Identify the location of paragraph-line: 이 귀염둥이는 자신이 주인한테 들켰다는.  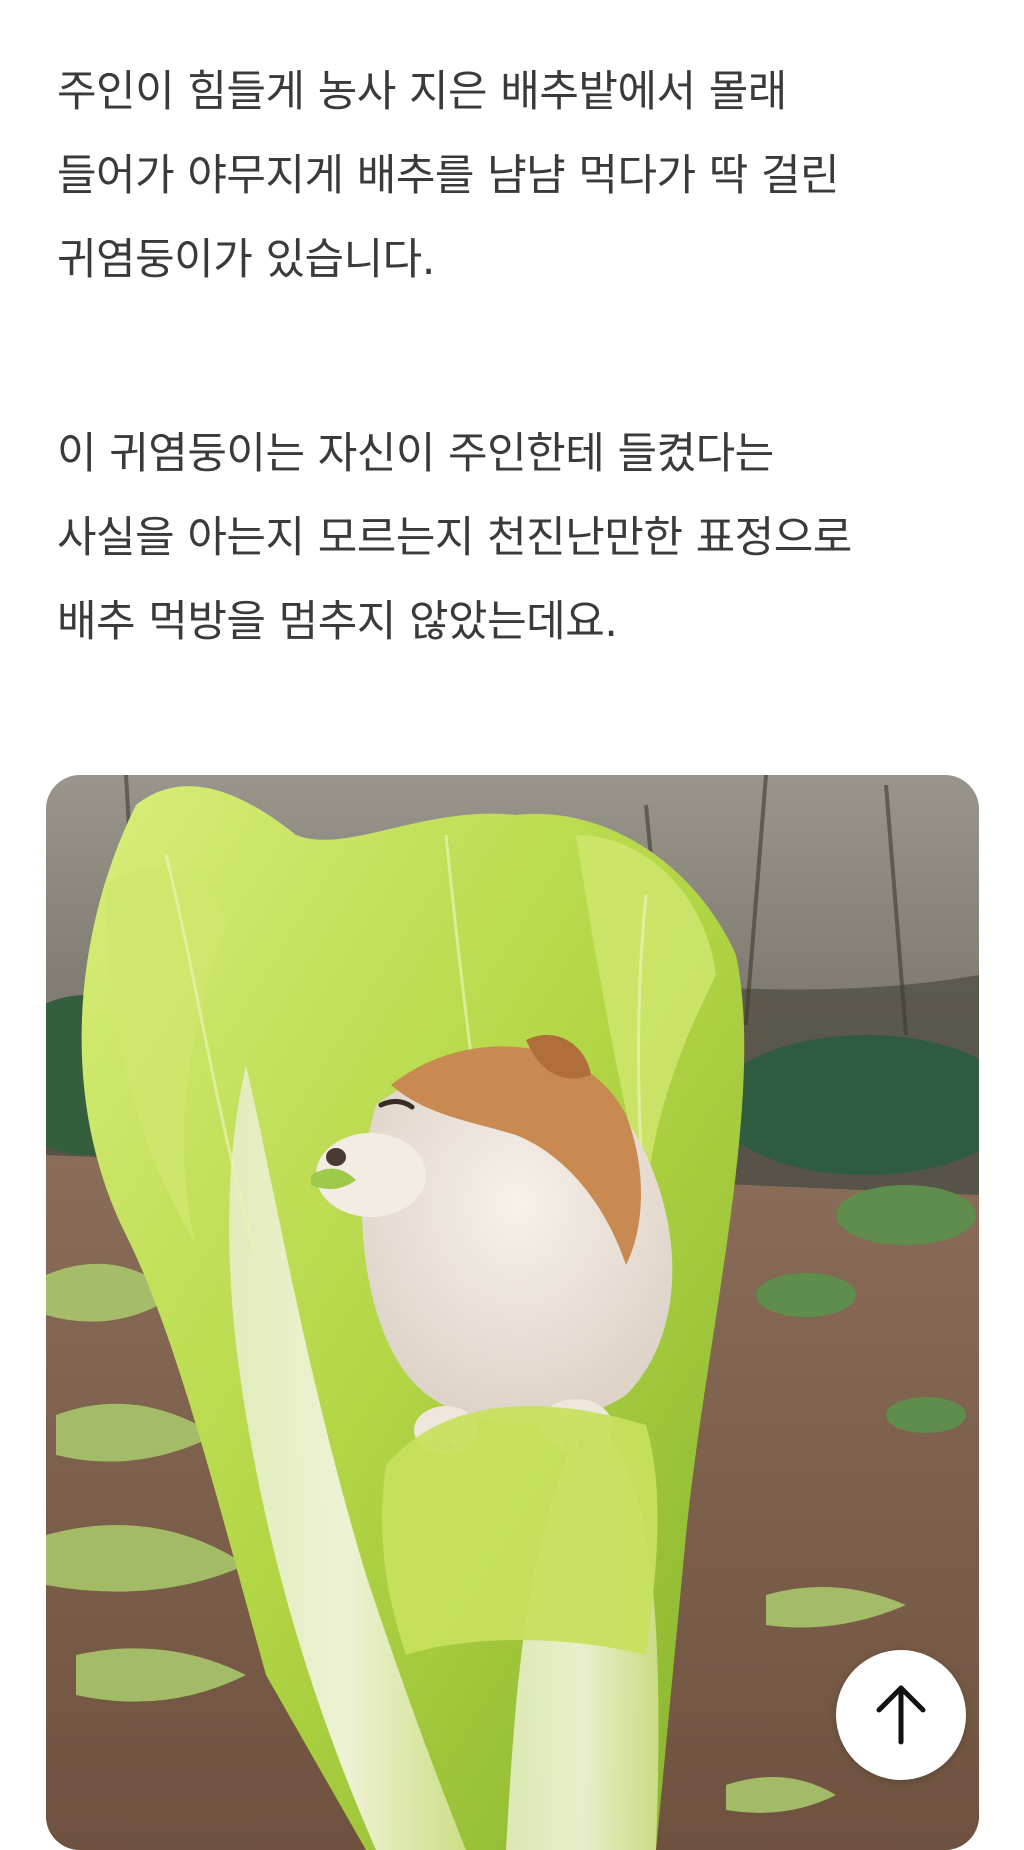
(415, 454).